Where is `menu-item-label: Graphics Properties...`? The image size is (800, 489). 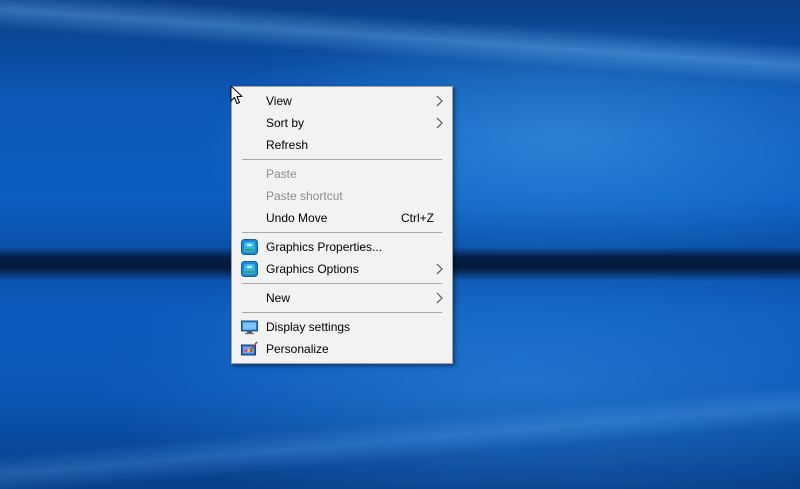
menu-item-label: Graphics Properties... is located at coordinates (324, 247).